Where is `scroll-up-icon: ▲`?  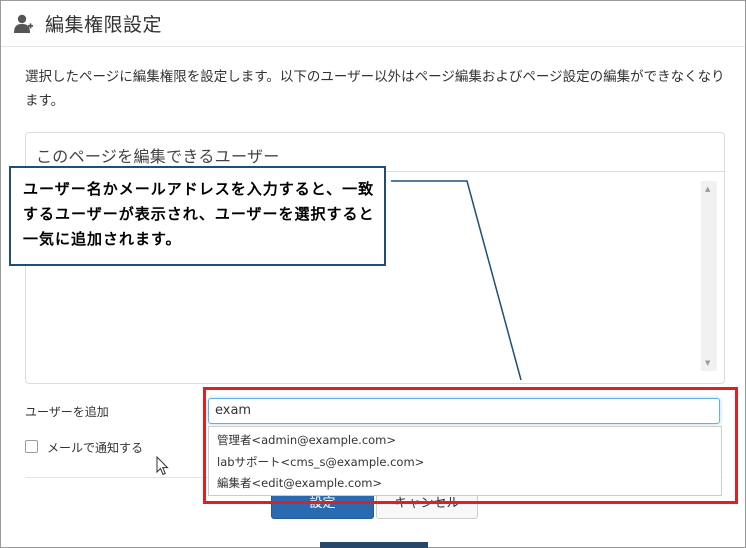
scroll-up-icon: ▲ is located at coordinates (707, 189).